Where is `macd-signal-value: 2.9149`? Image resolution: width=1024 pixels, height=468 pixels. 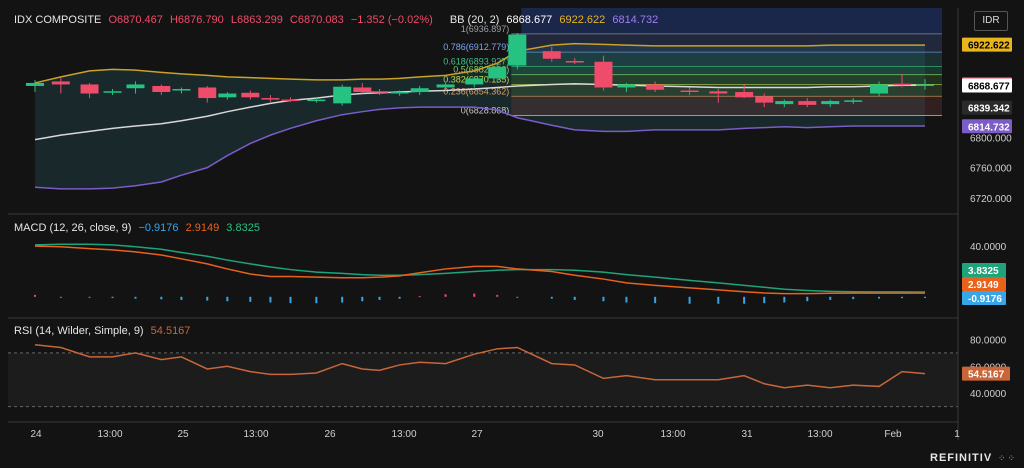
macd-signal-value: 2.9149 is located at coordinates (202, 228).